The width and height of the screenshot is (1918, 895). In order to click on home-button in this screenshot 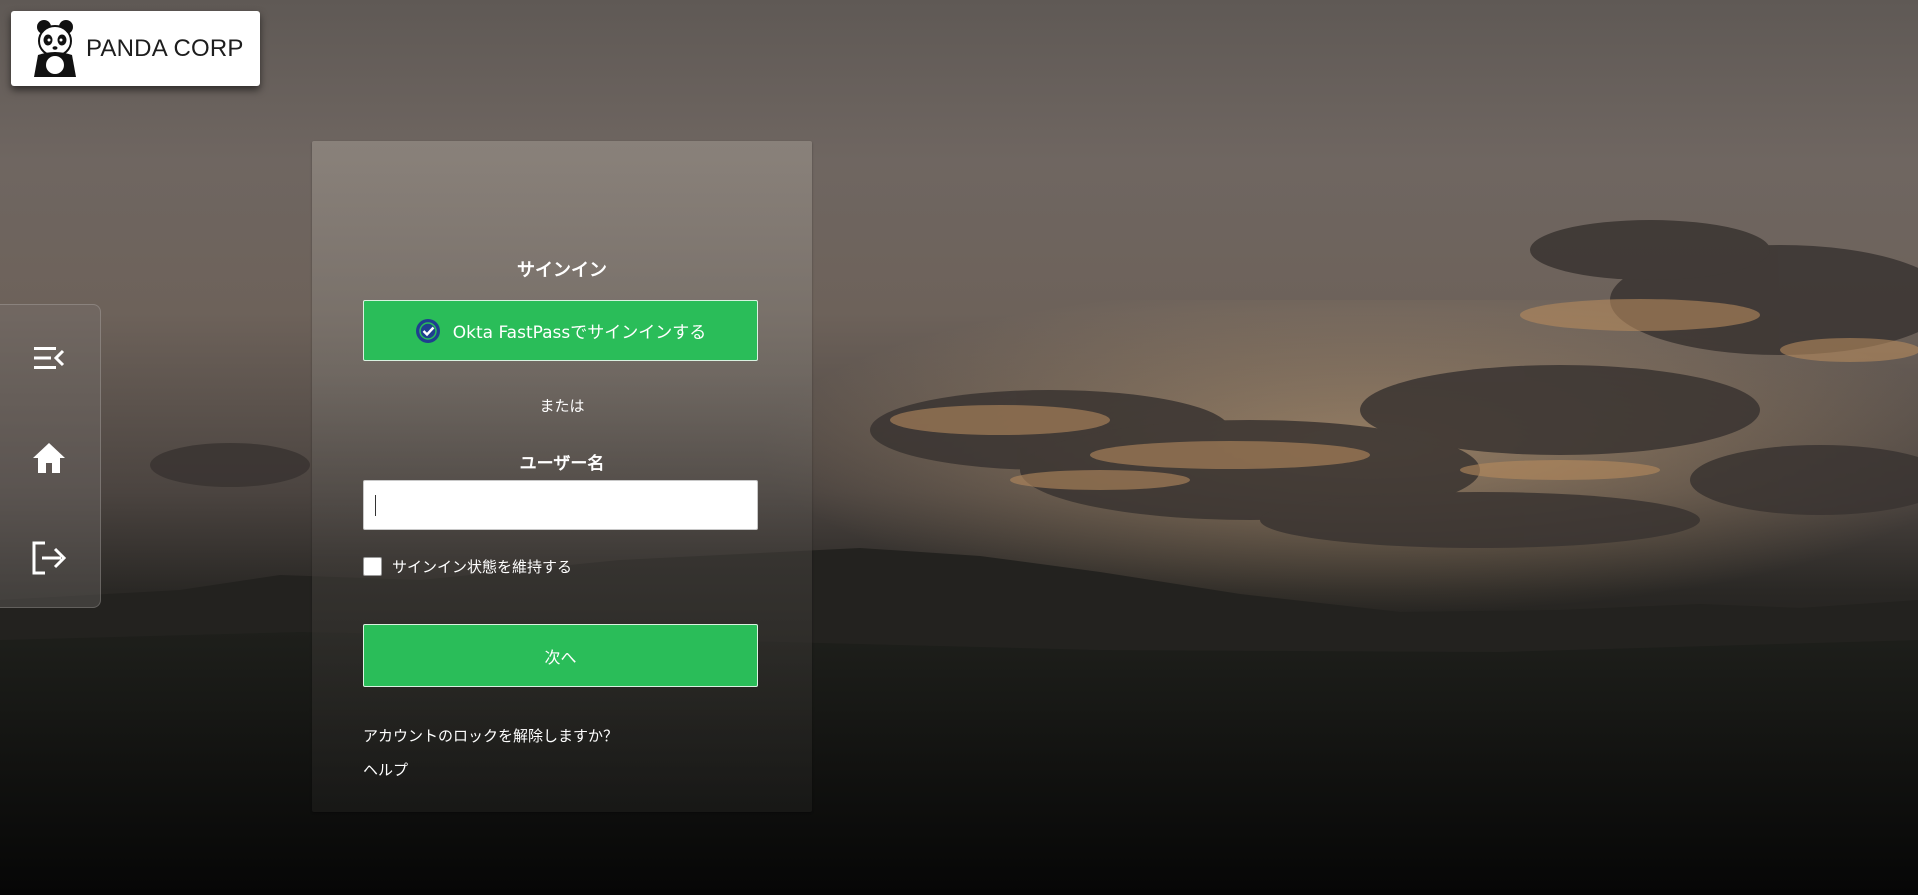, I will do `click(49, 458)`.